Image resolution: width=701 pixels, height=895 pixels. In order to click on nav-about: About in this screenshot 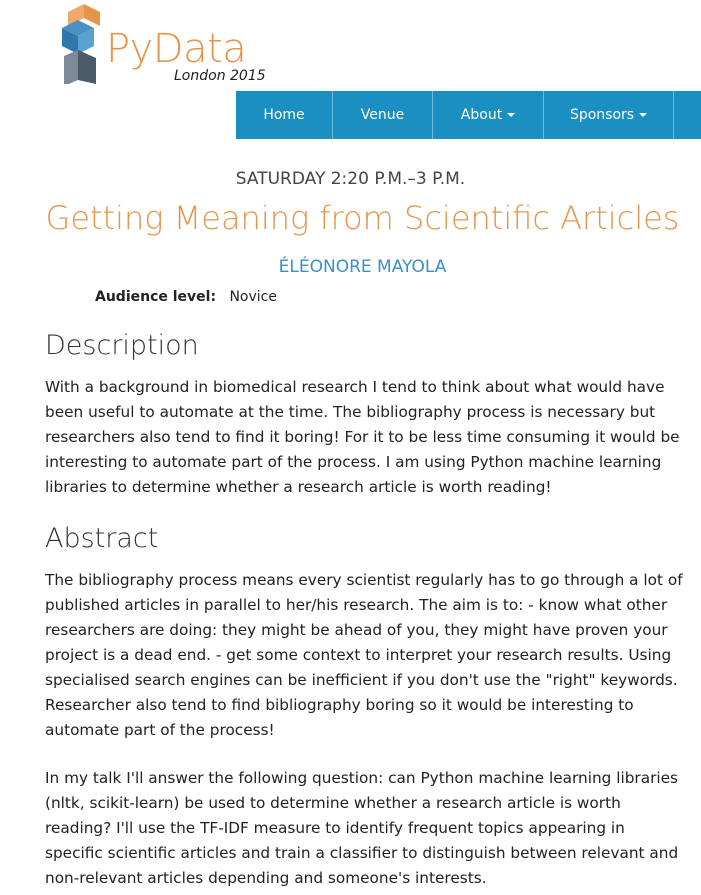, I will do `click(488, 115)`.